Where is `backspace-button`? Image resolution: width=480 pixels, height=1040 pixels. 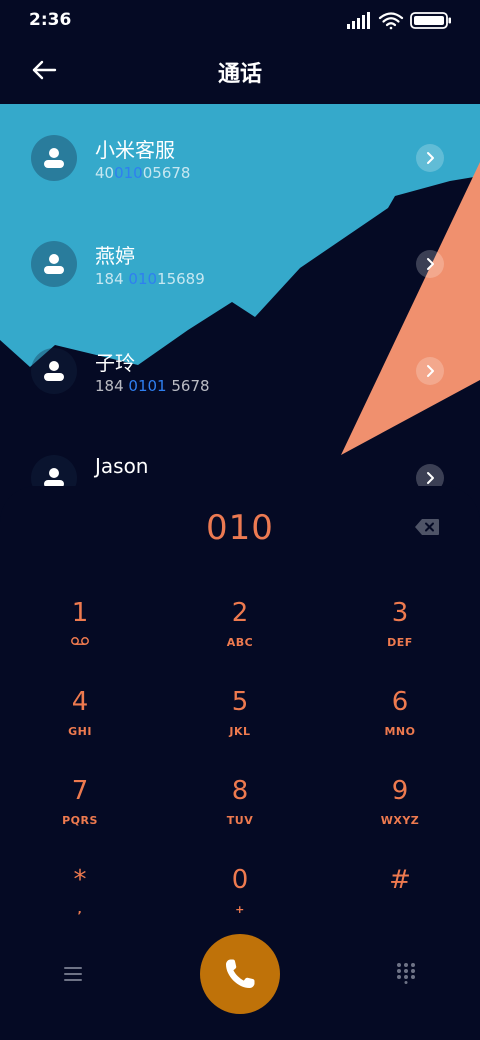 backspace-button is located at coordinates (427, 527).